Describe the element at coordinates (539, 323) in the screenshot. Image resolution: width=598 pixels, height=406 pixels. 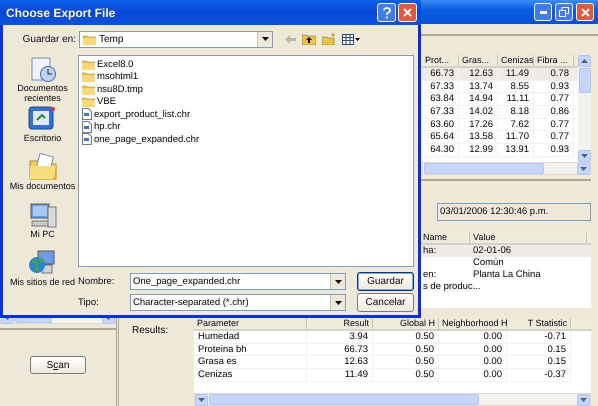
I see `column-header: T Statistic` at that location.